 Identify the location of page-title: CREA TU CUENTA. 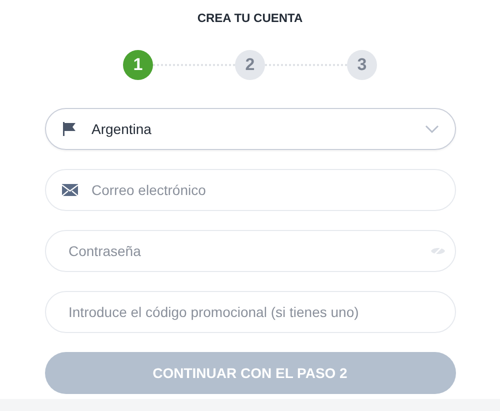
(250, 18).